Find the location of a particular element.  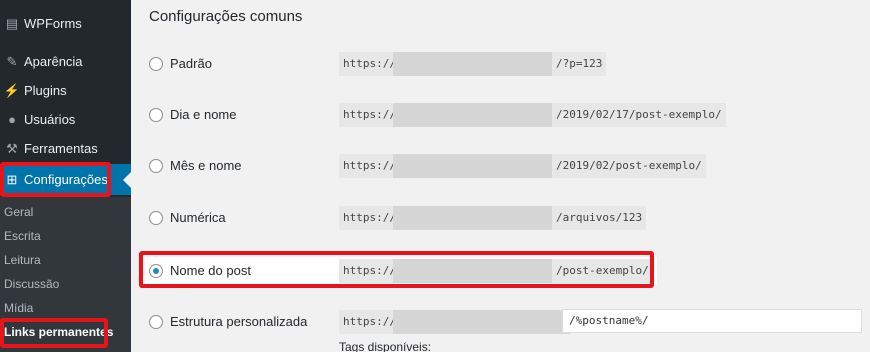

url-suffix: /2019/02/17/post-exemplo/ is located at coordinates (639, 115).